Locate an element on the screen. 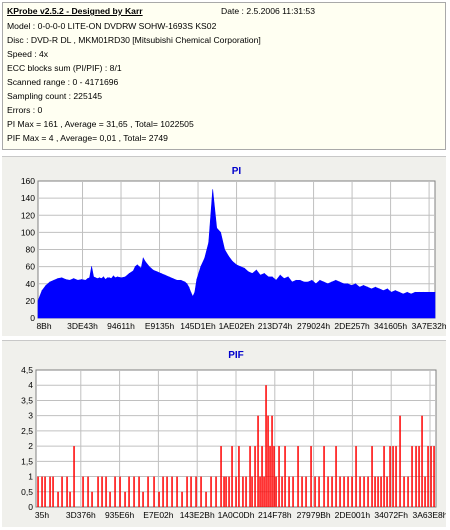  pi-y-tick-label: 100 is located at coordinates (28, 232).